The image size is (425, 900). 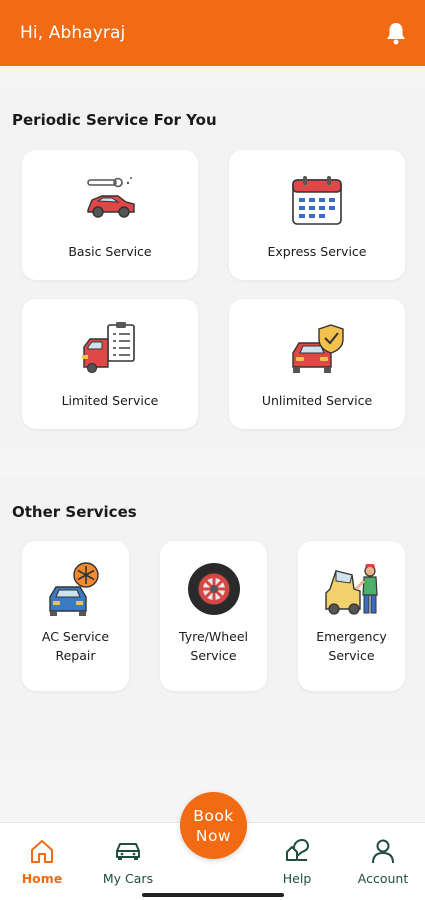 I want to click on nav-account-label: Account, so click(x=383, y=878).